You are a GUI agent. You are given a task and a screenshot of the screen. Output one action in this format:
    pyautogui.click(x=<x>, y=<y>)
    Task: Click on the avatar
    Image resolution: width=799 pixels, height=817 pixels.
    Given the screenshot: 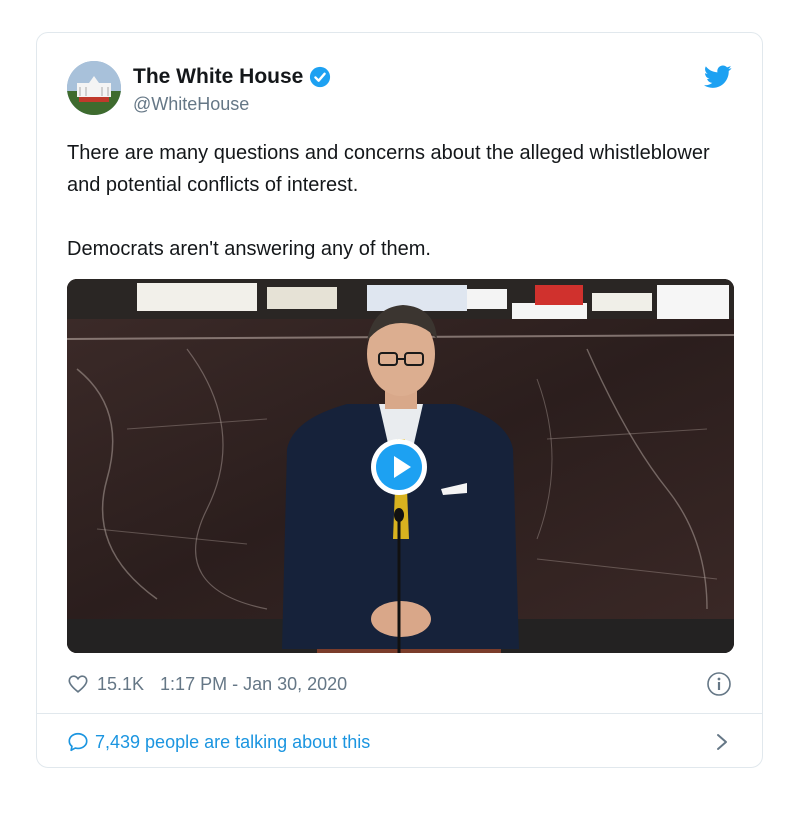 What is the action you would take?
    pyautogui.click(x=94, y=88)
    